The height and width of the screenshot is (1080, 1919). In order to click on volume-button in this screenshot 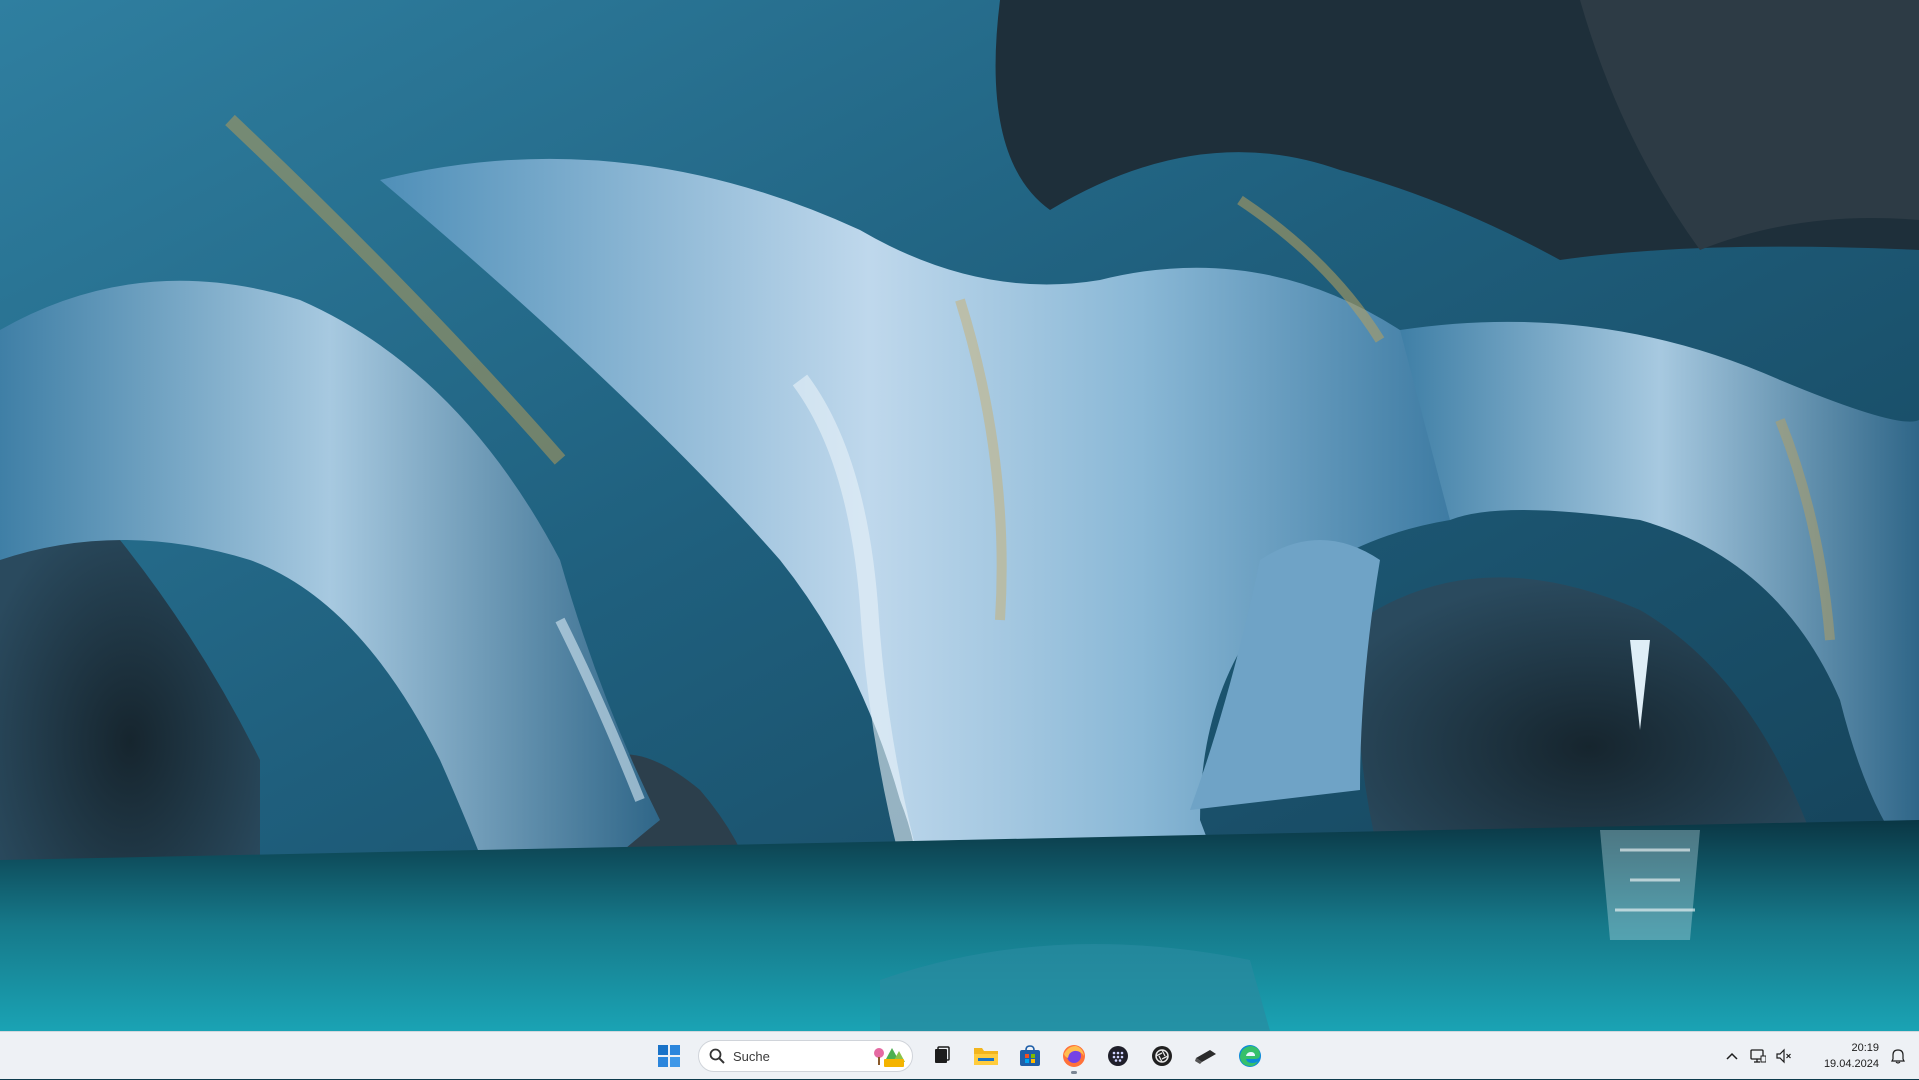, I will do `click(1784, 1056)`.